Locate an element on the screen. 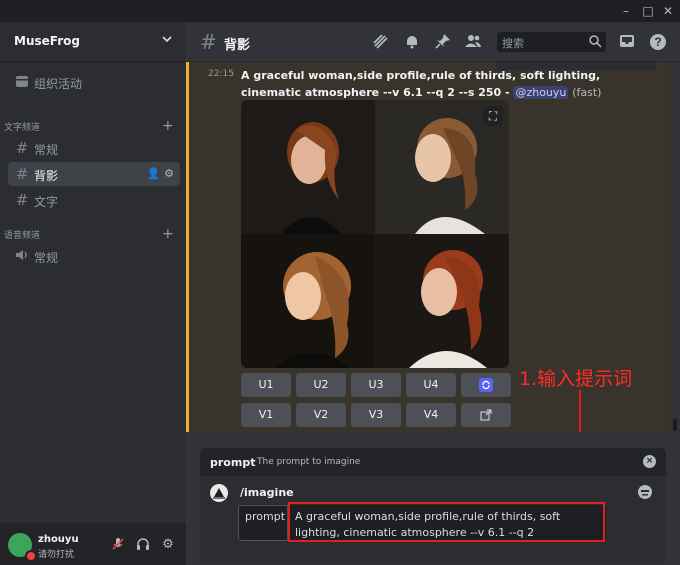  category-voice-channels: 语音频道 is located at coordinates (22, 234).